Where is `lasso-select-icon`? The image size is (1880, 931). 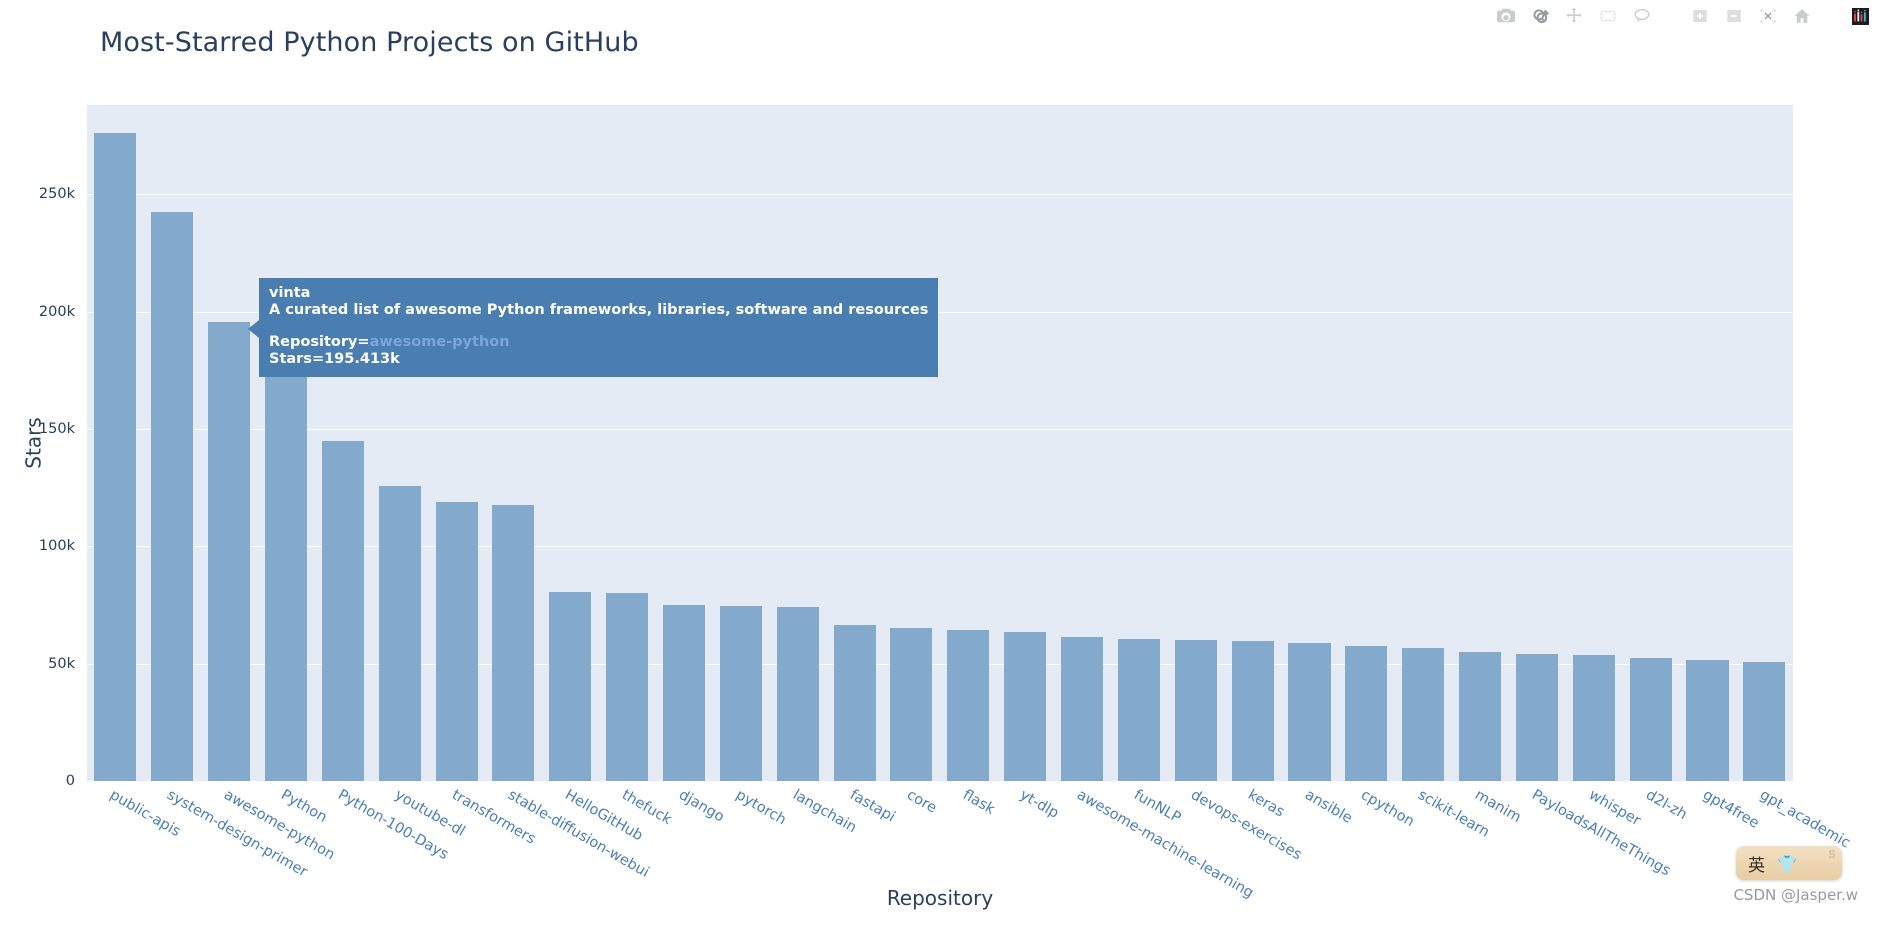
lasso-select-icon is located at coordinates (1642, 16).